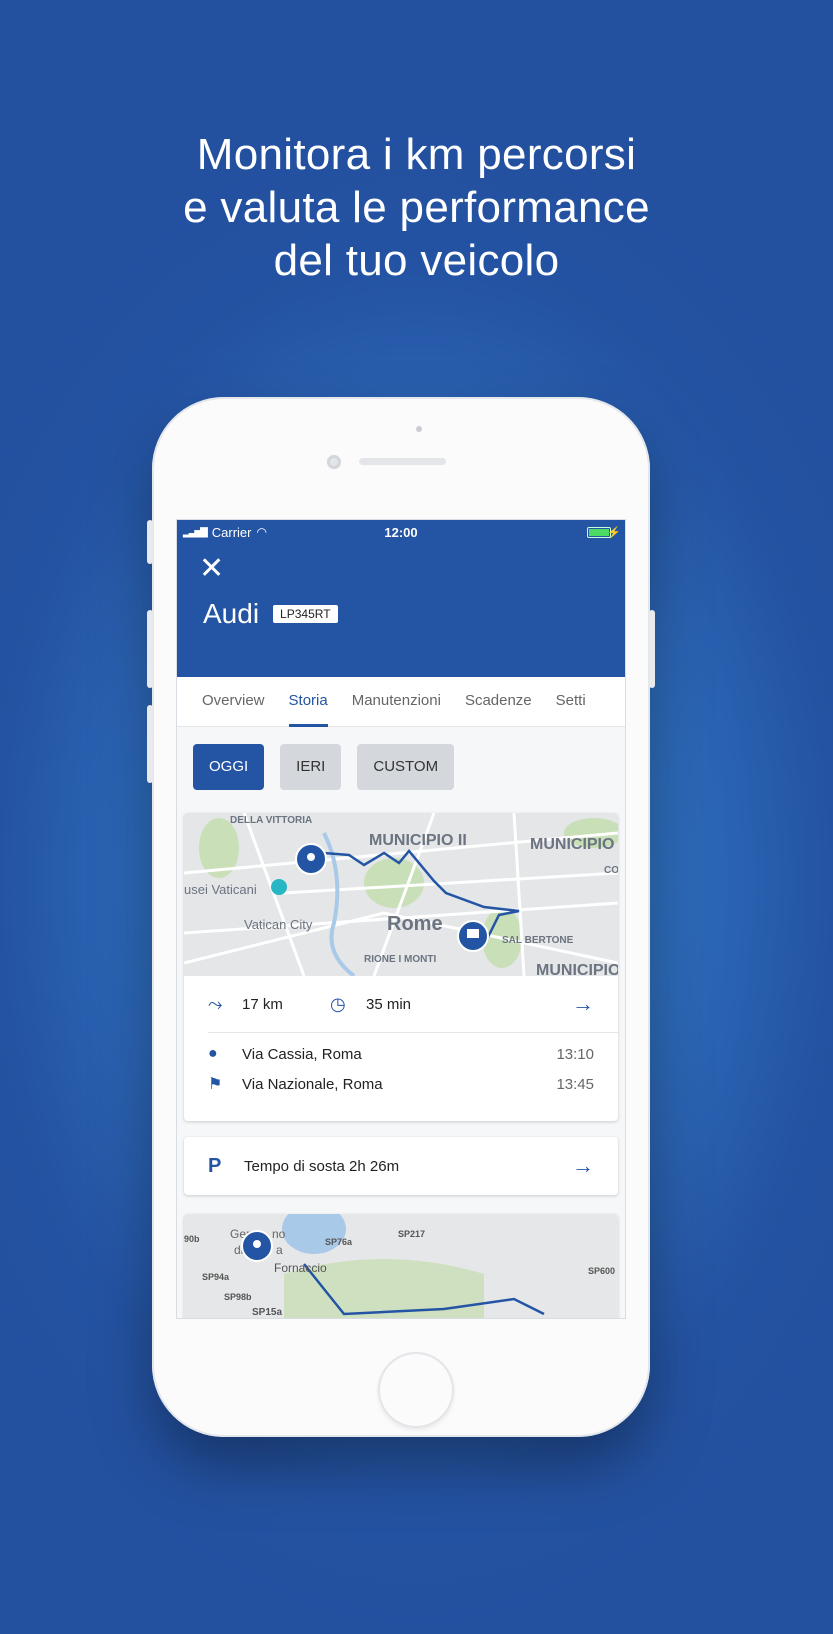  I want to click on map-label: SP15a, so click(267, 1312).